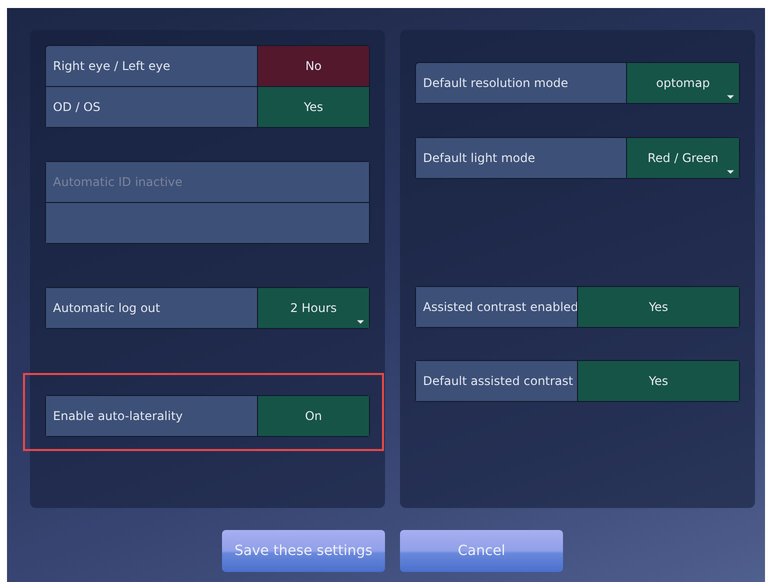  Describe the element at coordinates (521, 83) in the screenshot. I see `setting-label: Default resolution mode` at that location.